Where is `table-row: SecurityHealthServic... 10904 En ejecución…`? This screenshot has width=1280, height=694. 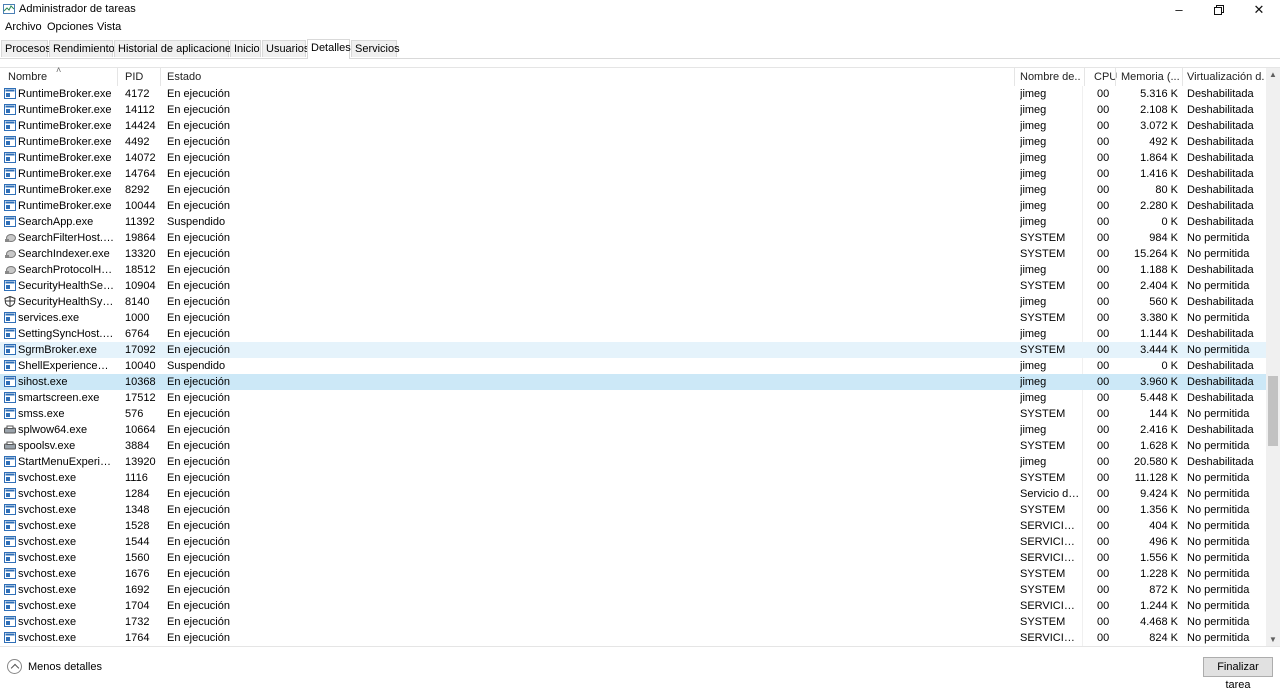 table-row: SecurityHealthServic... 10904 En ejecución… is located at coordinates (633, 286).